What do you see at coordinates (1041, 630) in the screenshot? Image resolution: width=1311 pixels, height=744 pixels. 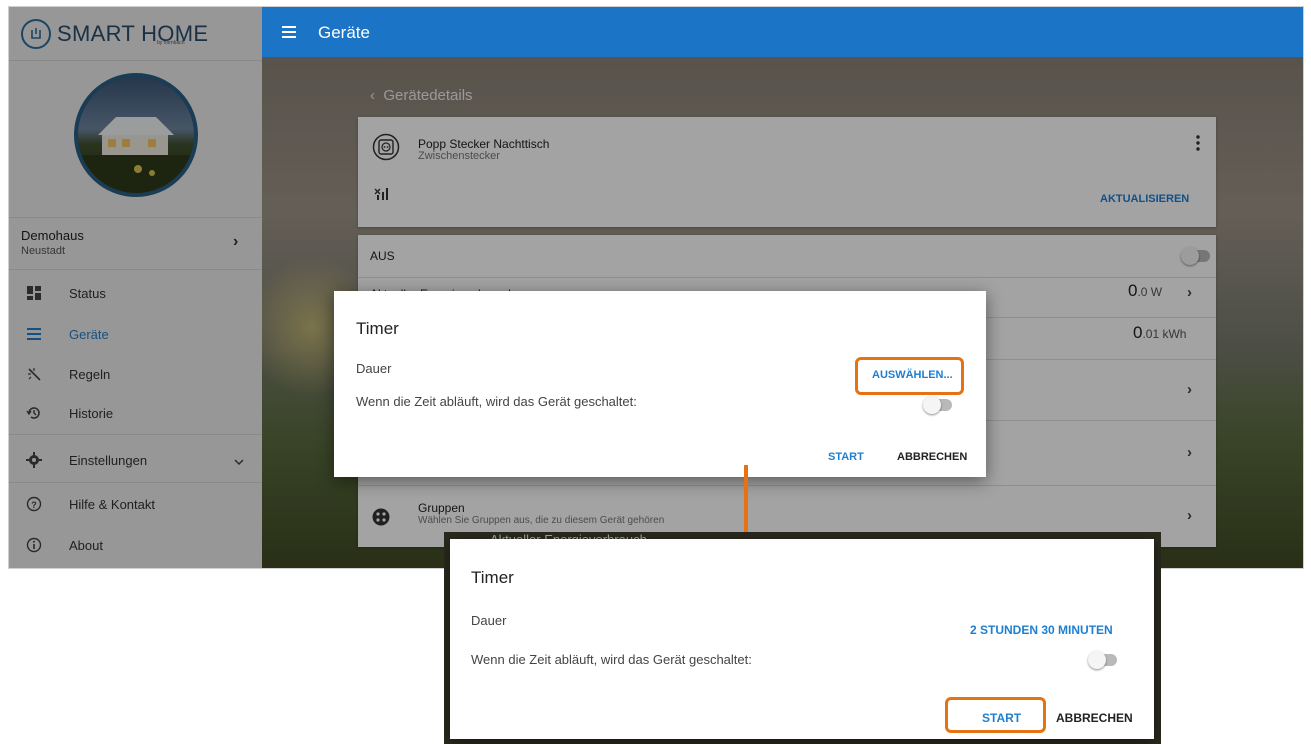 I see `duration-value-button: 2 STUNDEN 30 MINUTEN` at bounding box center [1041, 630].